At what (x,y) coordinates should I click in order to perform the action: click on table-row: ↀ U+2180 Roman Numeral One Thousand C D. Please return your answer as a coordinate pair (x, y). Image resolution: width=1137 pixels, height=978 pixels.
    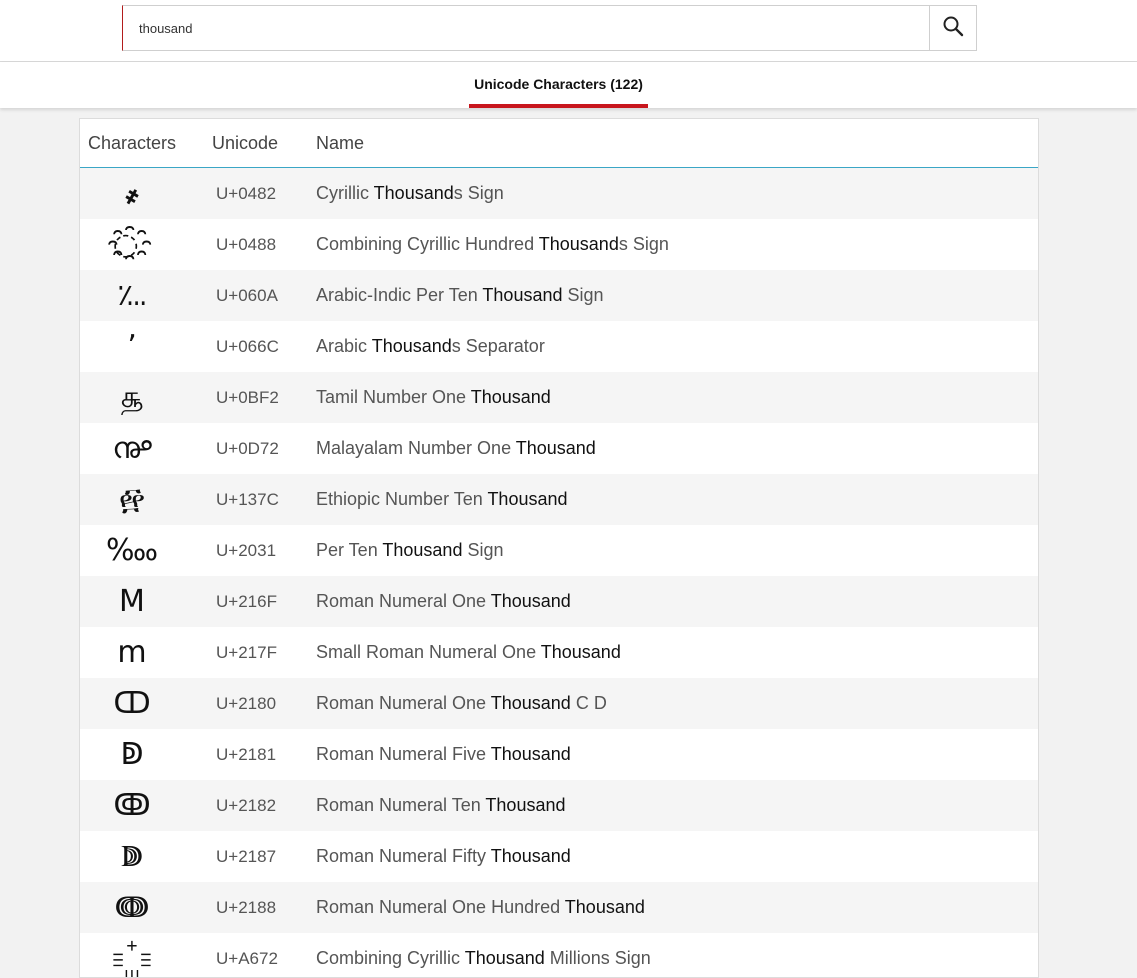
    Looking at the image, I should click on (559, 703).